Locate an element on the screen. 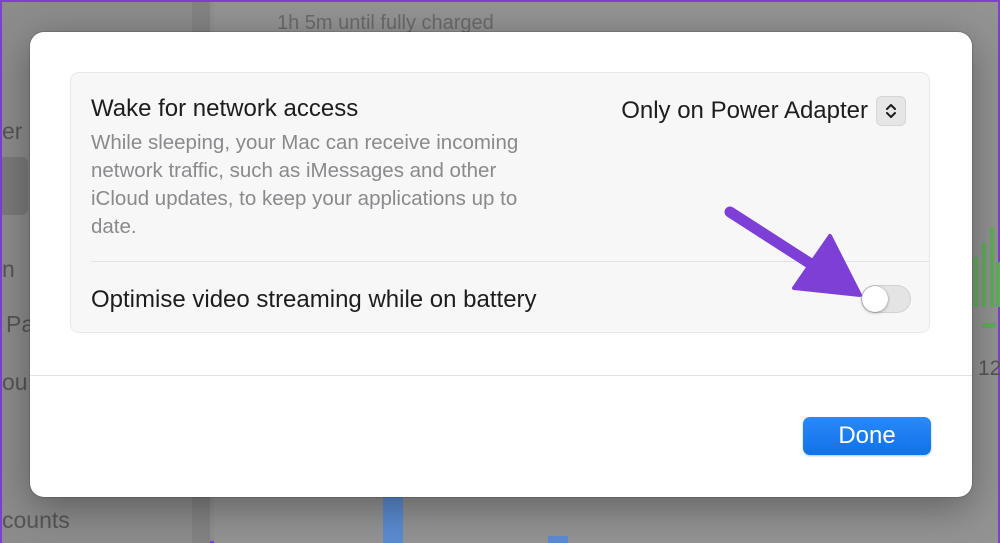 This screenshot has height=543, width=1000. background-sidebar-fragment: ou is located at coordinates (15, 382).